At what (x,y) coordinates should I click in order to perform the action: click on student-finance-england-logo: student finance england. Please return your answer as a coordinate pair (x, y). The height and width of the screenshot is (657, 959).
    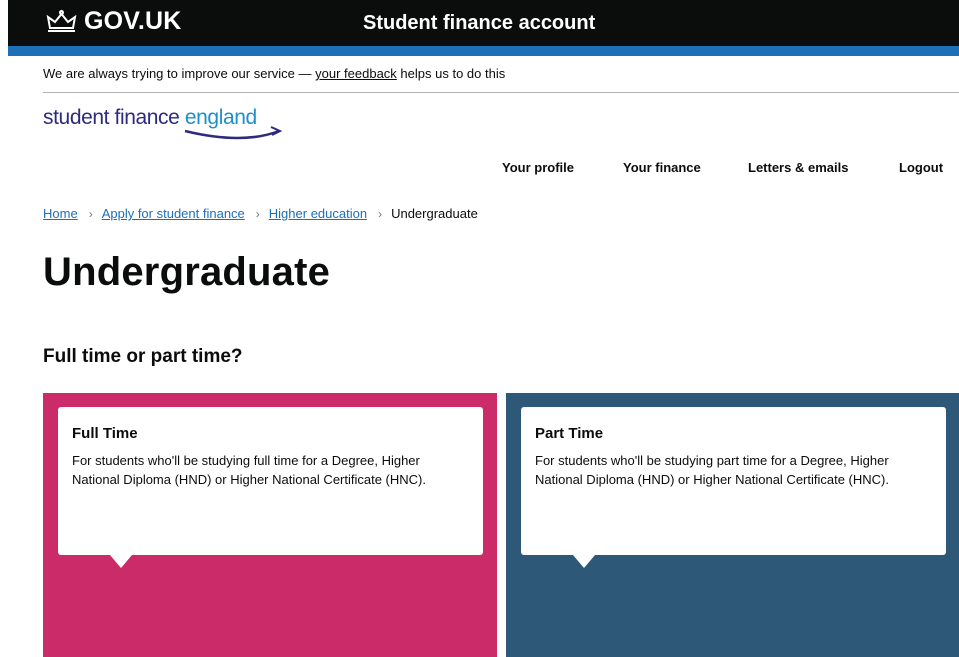
    Looking at the image, I should click on (173, 123).